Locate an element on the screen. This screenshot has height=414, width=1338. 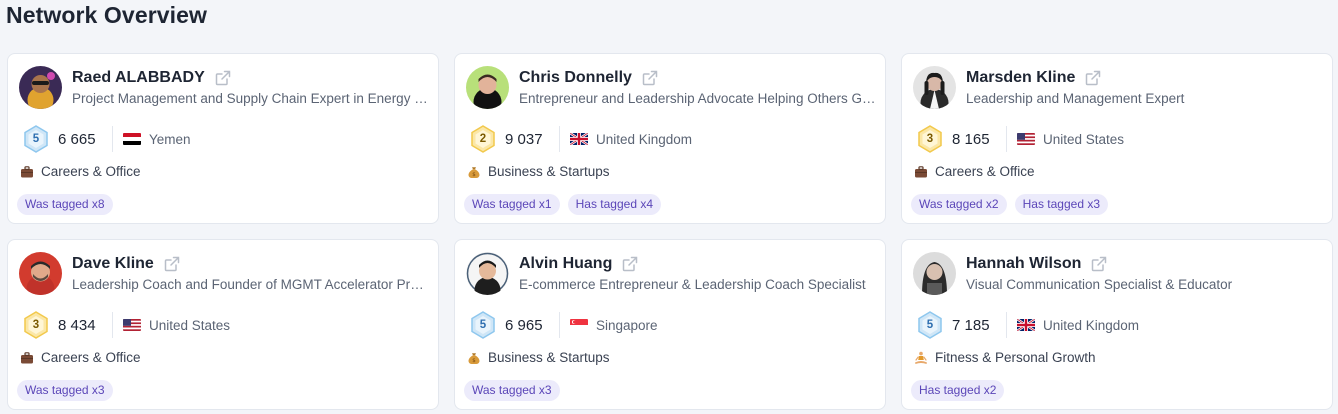
profile-stats: 2 9 037 United Kingdom is located at coordinates (581, 139).